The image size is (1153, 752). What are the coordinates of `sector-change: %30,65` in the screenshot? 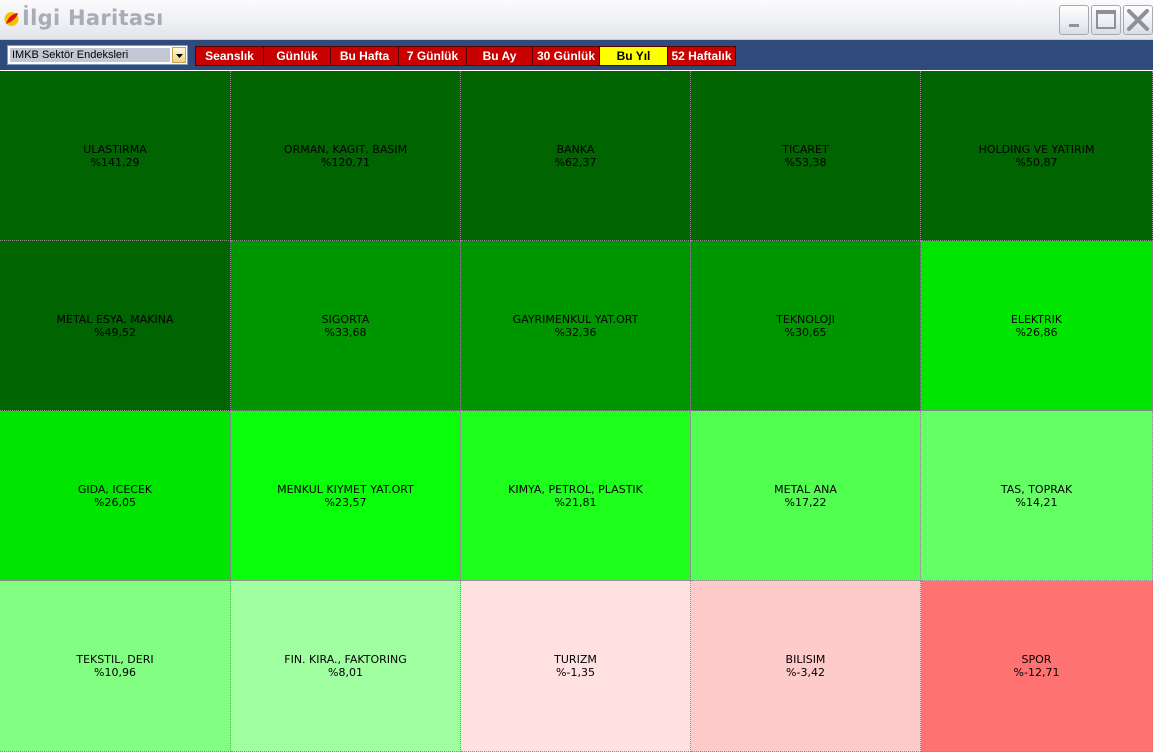 It's located at (805, 332).